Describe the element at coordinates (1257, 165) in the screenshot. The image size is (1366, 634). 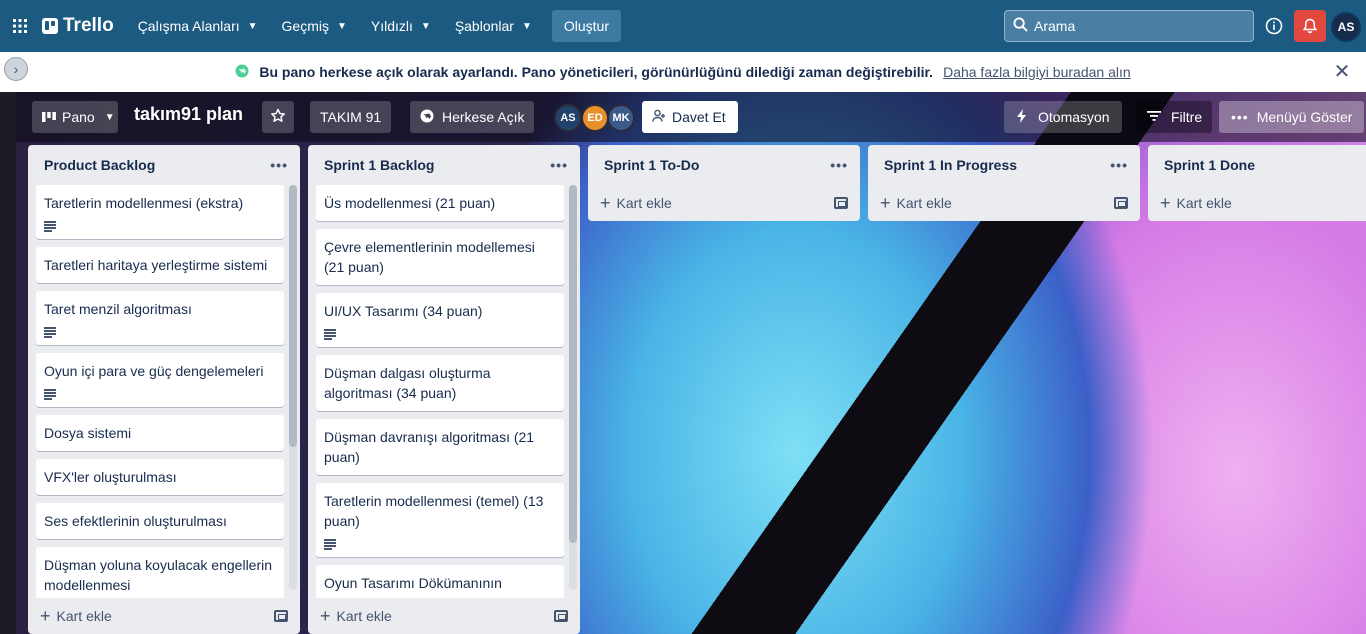
I see `list-header: Sprint 1 Done` at that location.